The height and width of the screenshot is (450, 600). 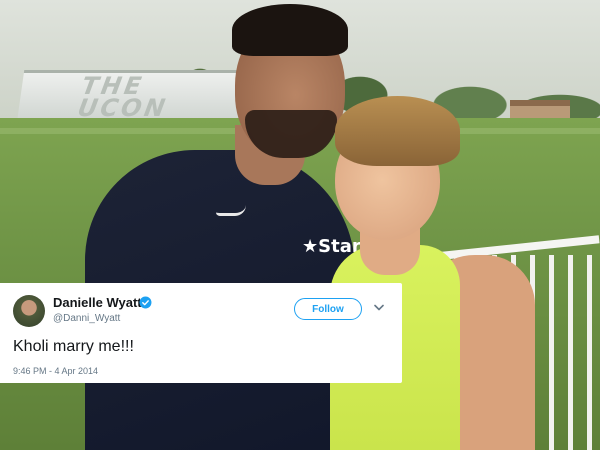 I want to click on photo-man-hair, so click(x=290, y=30).